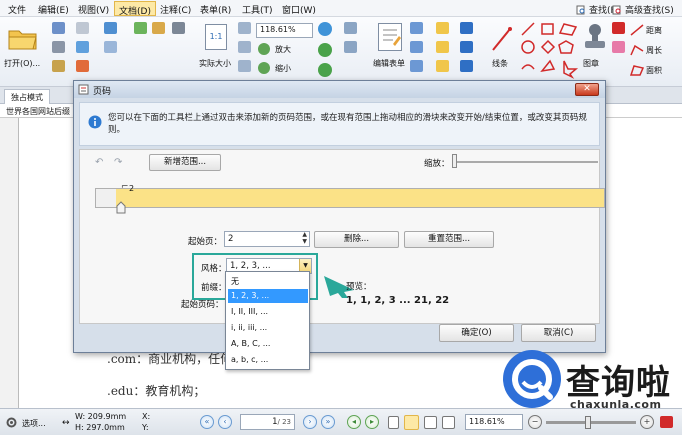  Describe the element at coordinates (110, 47) in the screenshot. I see `hand-tool-icon` at that location.